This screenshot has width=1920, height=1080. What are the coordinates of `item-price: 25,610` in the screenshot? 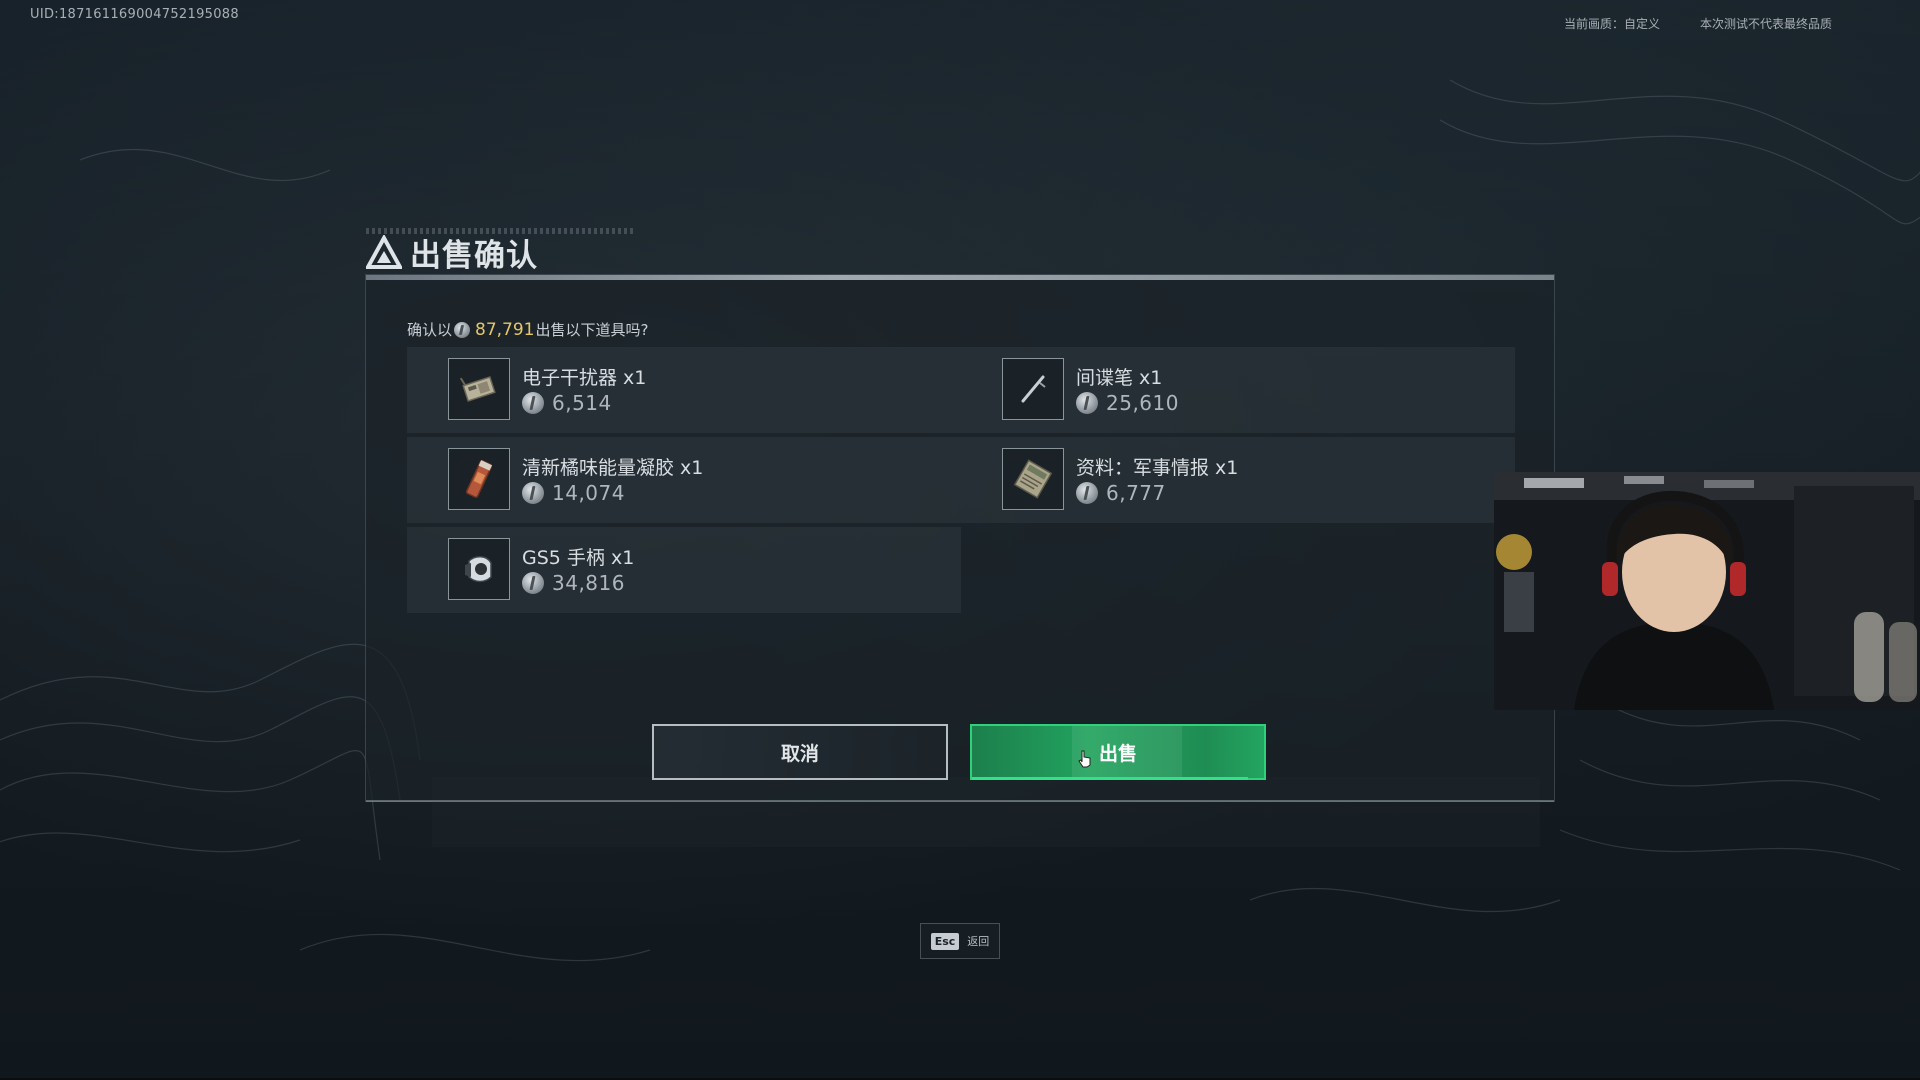 It's located at (1142, 403).